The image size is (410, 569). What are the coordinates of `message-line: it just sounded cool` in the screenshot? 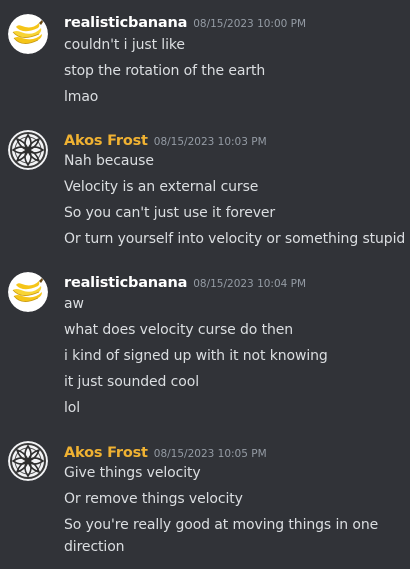 It's located at (131, 382).